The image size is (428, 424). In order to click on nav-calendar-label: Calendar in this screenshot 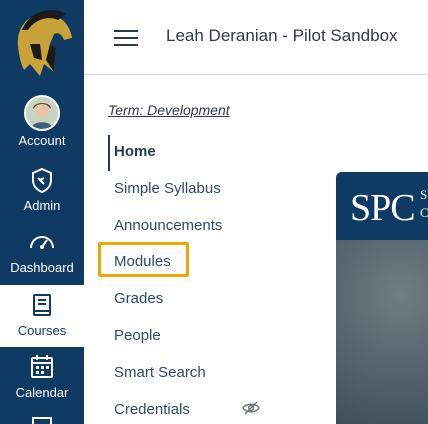, I will do `click(42, 392)`.